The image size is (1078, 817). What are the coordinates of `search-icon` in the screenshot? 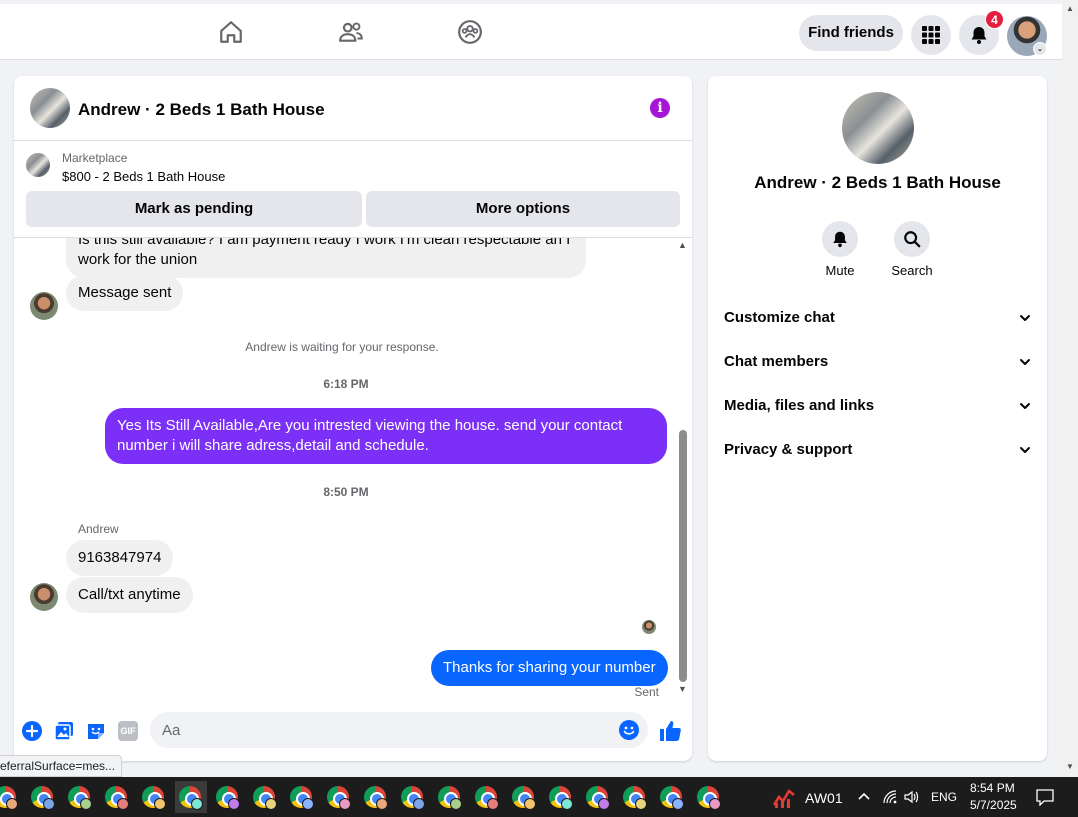 It's located at (912, 239).